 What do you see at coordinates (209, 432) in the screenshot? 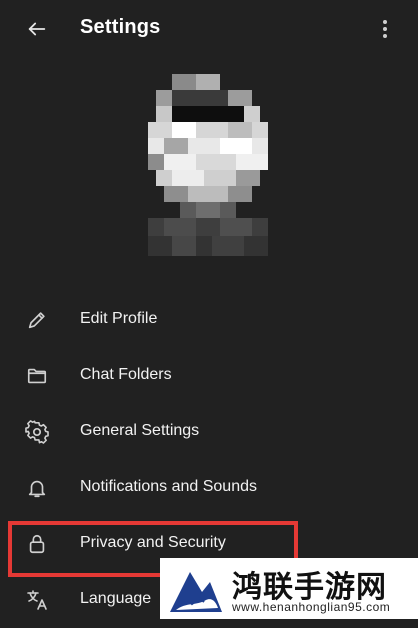
I see `menu-item-general-settings: General Settings` at bounding box center [209, 432].